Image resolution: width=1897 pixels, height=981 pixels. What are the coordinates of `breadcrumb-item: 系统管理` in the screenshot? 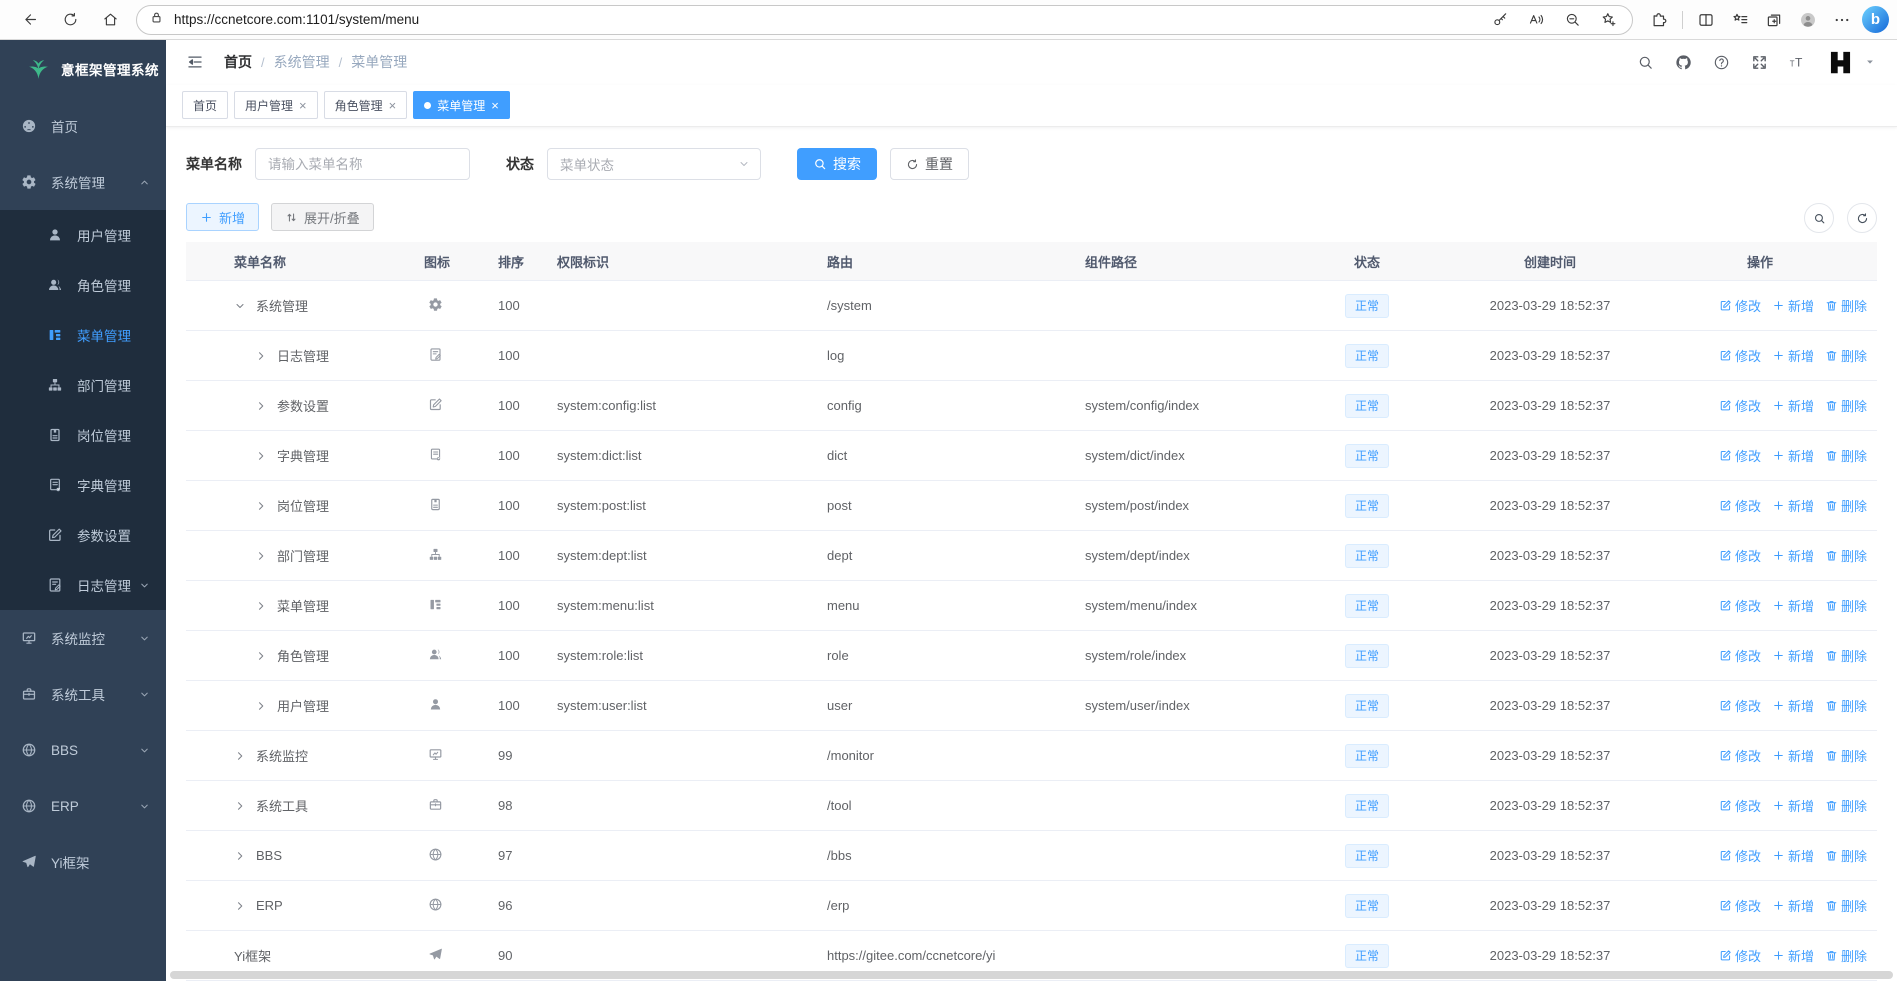 It's located at (302, 62).